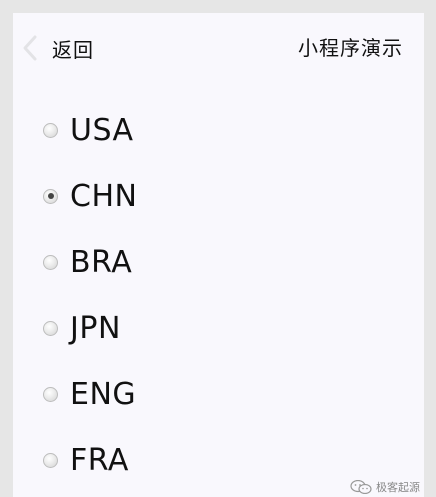 This screenshot has height=497, width=436. What do you see at coordinates (102, 130) in the screenshot?
I see `radio-label: USA` at bounding box center [102, 130].